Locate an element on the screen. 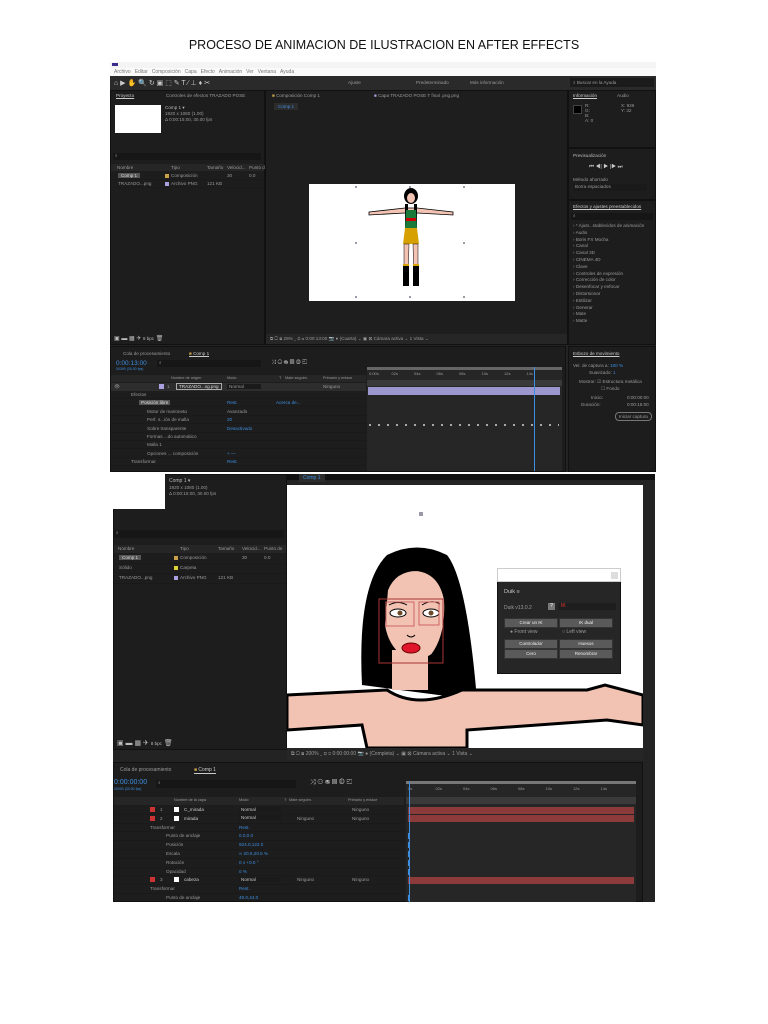 This screenshot has width=768, height=1024. property-value: 0 x +0.0 ° is located at coordinates (249, 862).